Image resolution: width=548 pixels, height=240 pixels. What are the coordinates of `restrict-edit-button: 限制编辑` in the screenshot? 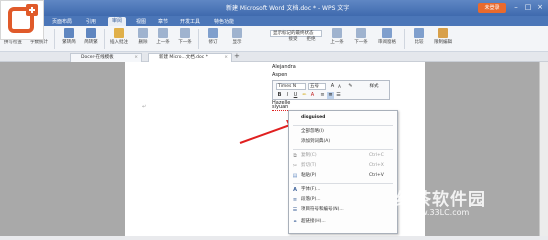 It's located at (443, 38).